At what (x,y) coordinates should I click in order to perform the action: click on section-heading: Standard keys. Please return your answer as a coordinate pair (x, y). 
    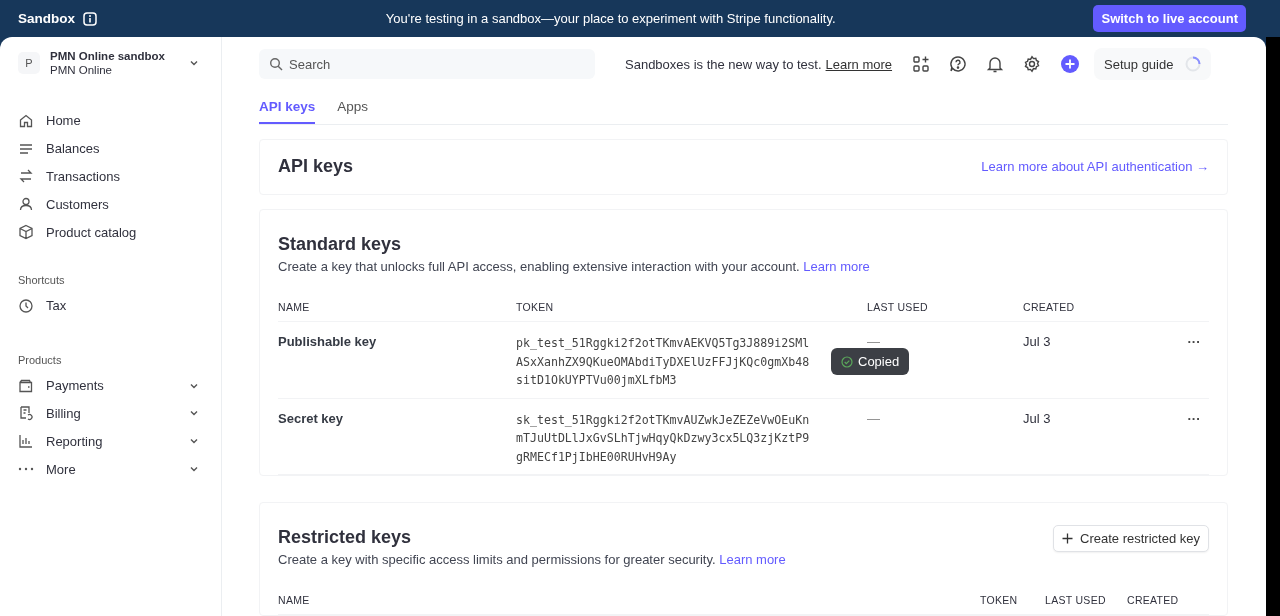
    Looking at the image, I should click on (340, 244).